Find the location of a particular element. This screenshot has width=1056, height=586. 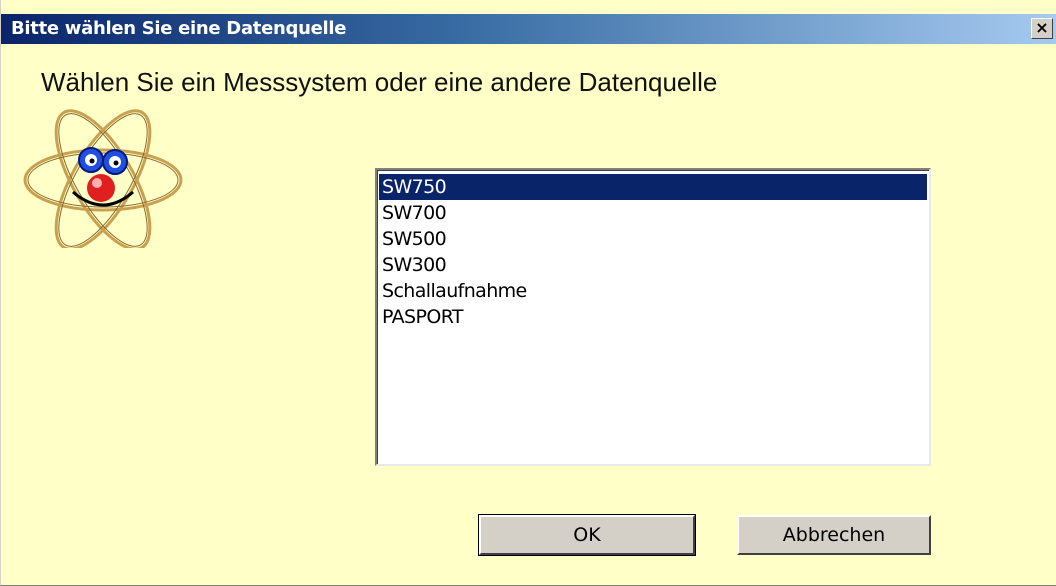

close-button: × is located at coordinates (1042, 28).